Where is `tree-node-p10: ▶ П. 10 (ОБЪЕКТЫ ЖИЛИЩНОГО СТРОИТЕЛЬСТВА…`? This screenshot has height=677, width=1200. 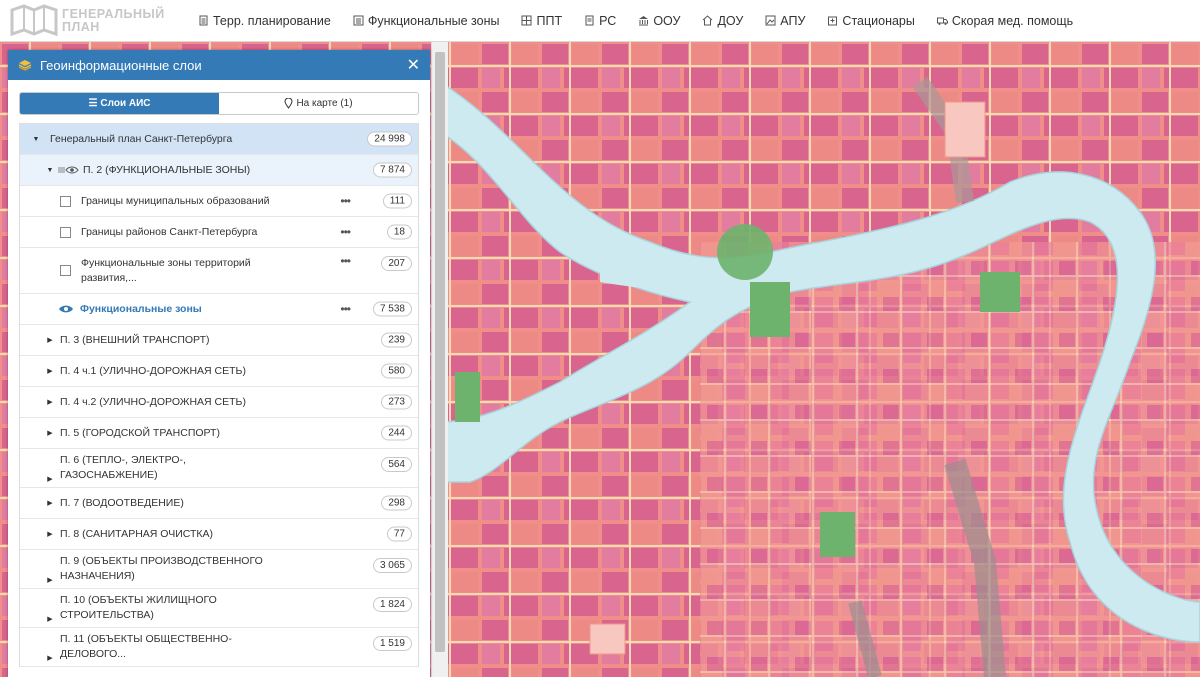 tree-node-p10: ▶ П. 10 (ОБЪЕКТЫ ЖИЛИЩНОГО СТРОИТЕЛЬСТВА… is located at coordinates (219, 608).